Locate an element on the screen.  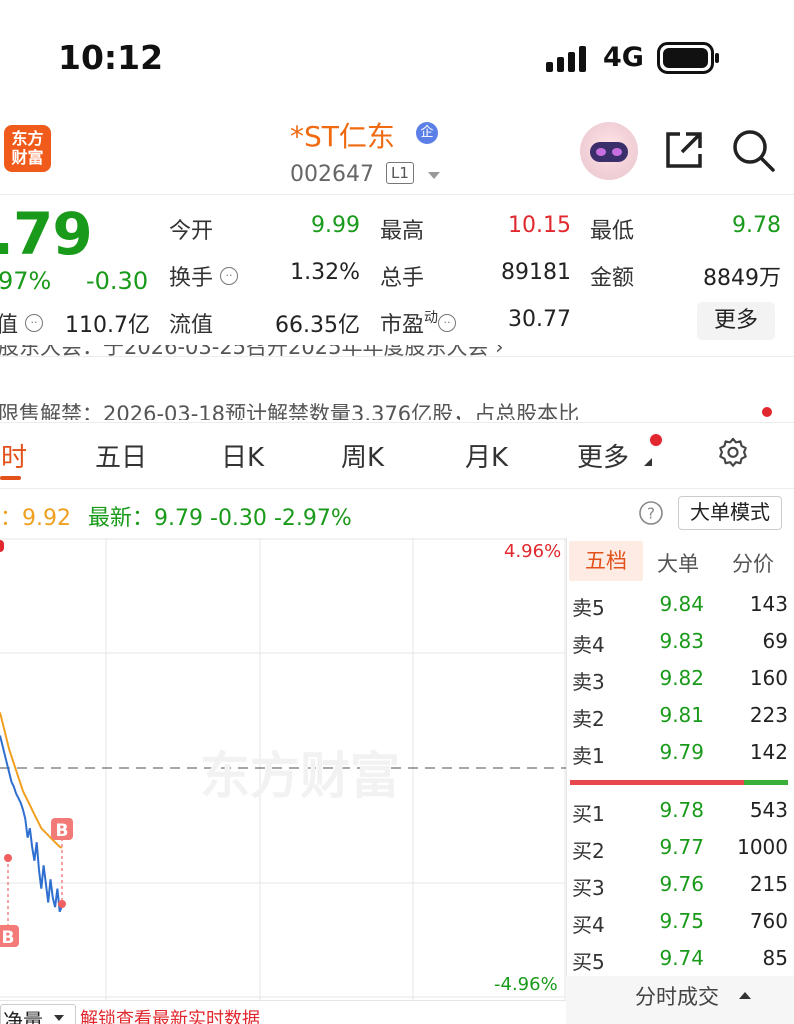
logo-text-1: 东方 is located at coordinates (27, 138).